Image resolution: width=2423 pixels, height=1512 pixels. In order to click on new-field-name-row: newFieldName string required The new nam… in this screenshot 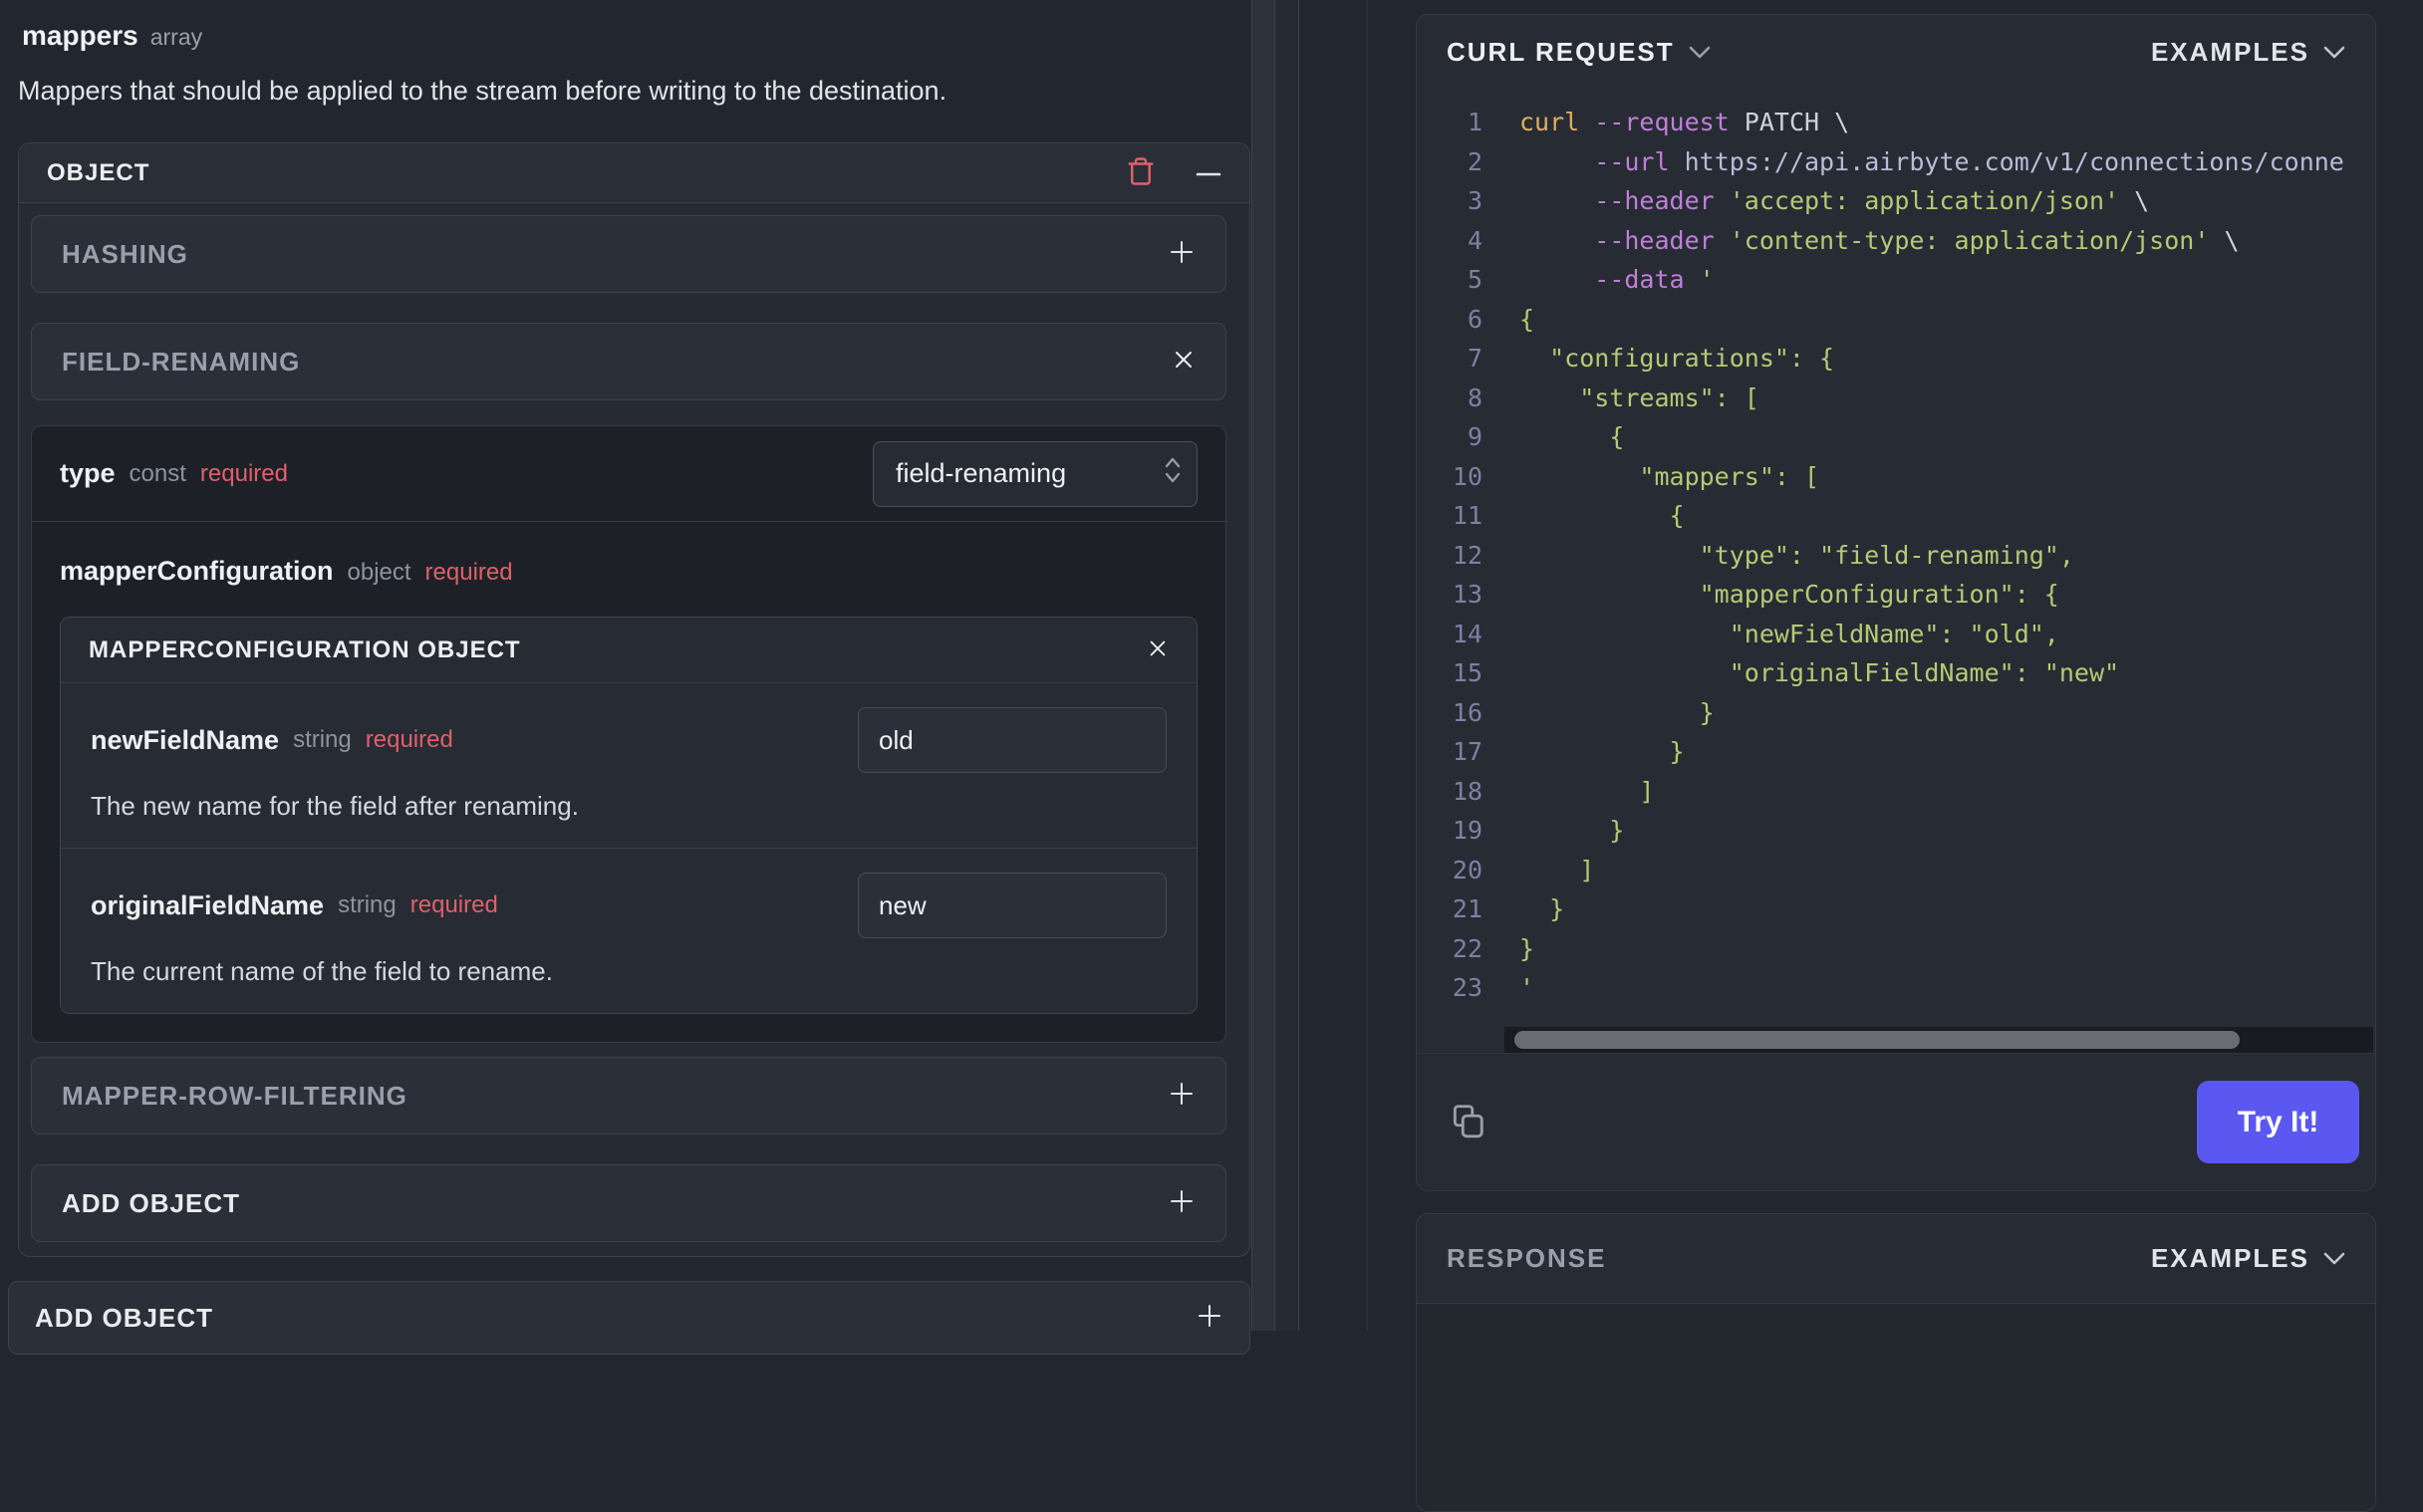, I will do `click(629, 765)`.